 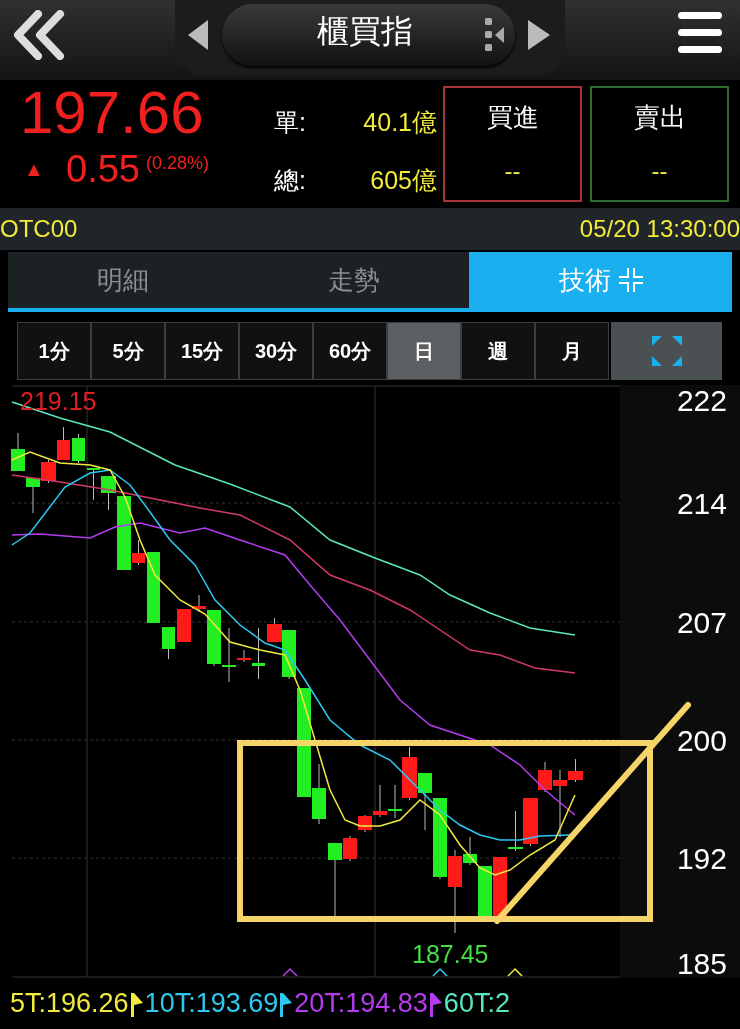 What do you see at coordinates (276, 351) in the screenshot?
I see `period-button: 30分` at bounding box center [276, 351].